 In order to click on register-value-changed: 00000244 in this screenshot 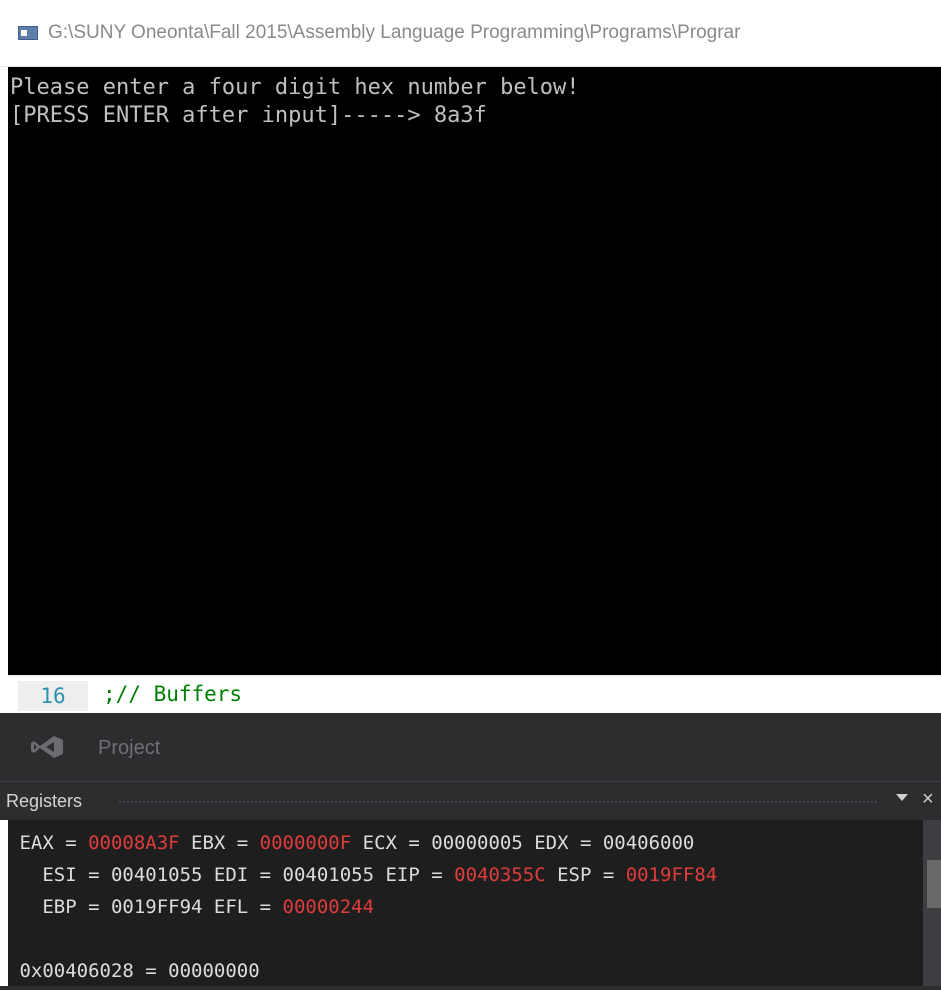, I will do `click(328, 907)`.